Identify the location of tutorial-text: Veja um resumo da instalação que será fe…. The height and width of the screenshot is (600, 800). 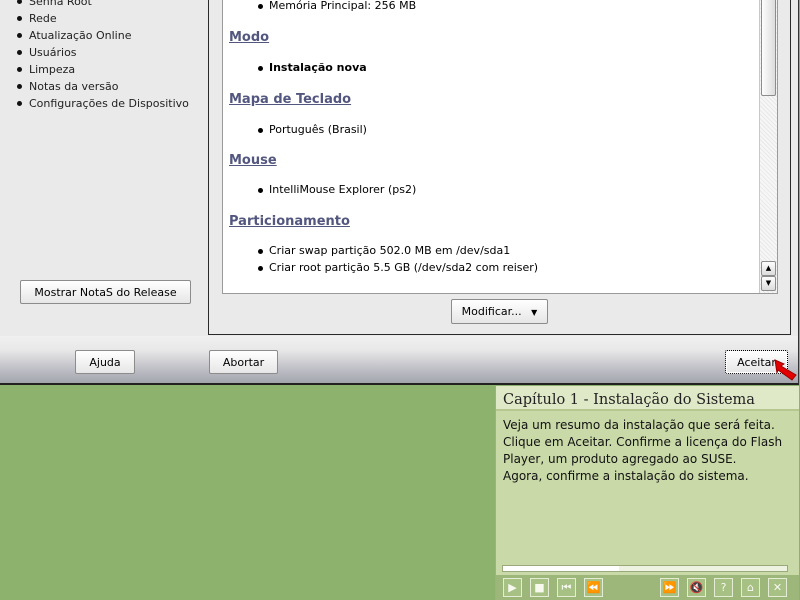
(649, 451).